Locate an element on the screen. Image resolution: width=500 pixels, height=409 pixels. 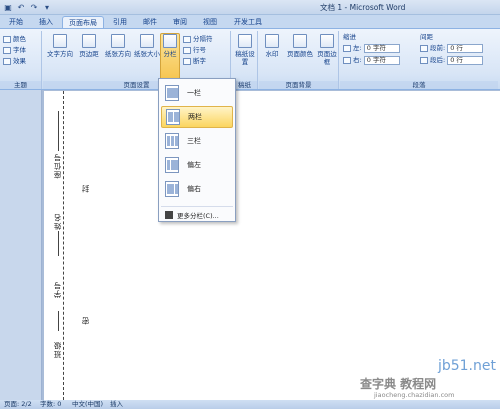
line-numbers-button: 行号 is located at coordinates (194, 50).